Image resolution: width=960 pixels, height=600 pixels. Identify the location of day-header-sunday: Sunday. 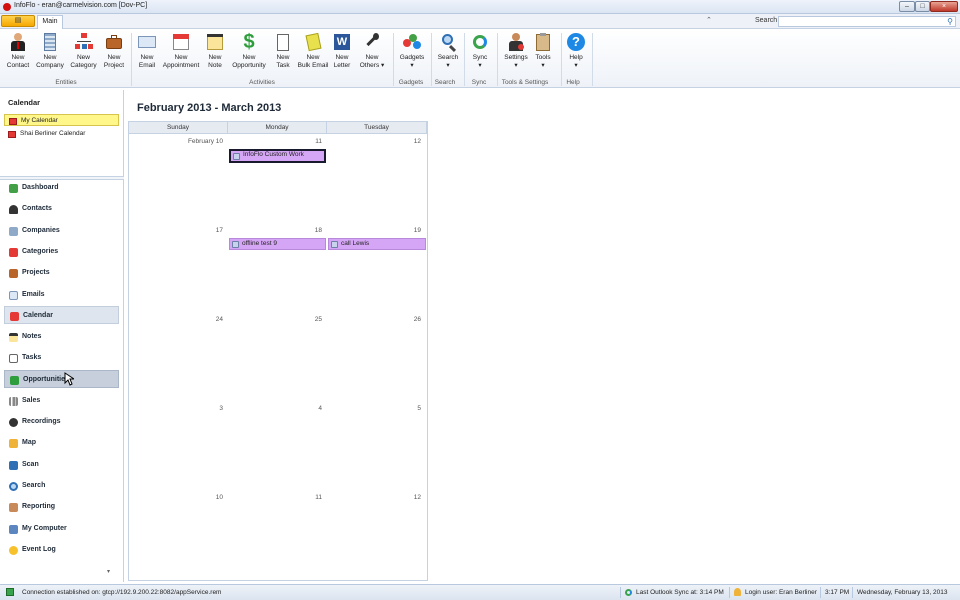
(178, 128).